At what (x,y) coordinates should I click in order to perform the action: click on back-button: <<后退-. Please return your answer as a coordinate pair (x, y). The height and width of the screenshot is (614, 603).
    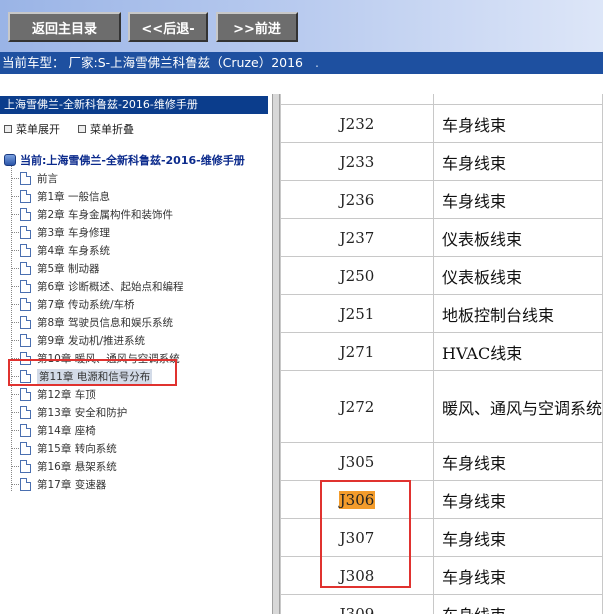
    Looking at the image, I should click on (168, 27).